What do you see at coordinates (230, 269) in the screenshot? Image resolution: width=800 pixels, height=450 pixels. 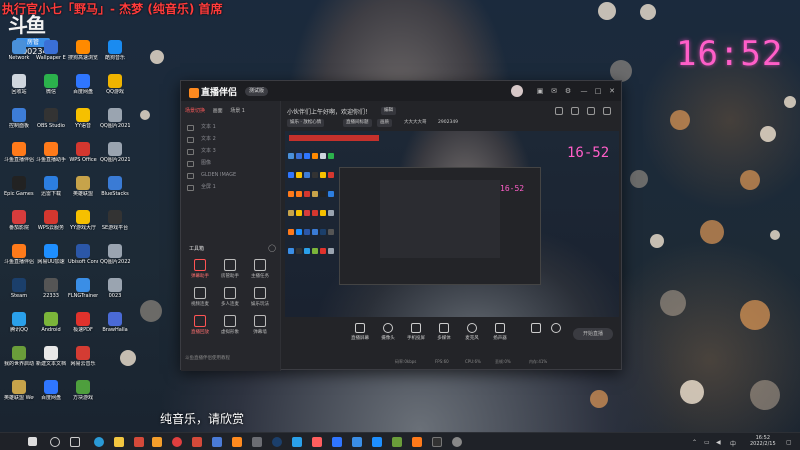 I see `toolbox-item: 房管助手` at bounding box center [230, 269].